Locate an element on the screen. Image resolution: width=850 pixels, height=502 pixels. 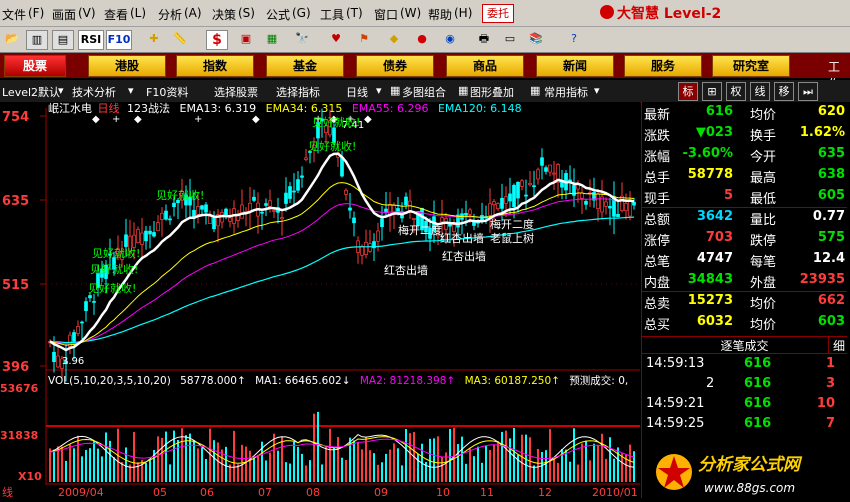
dollar-icon: $ is located at coordinates (217, 40).